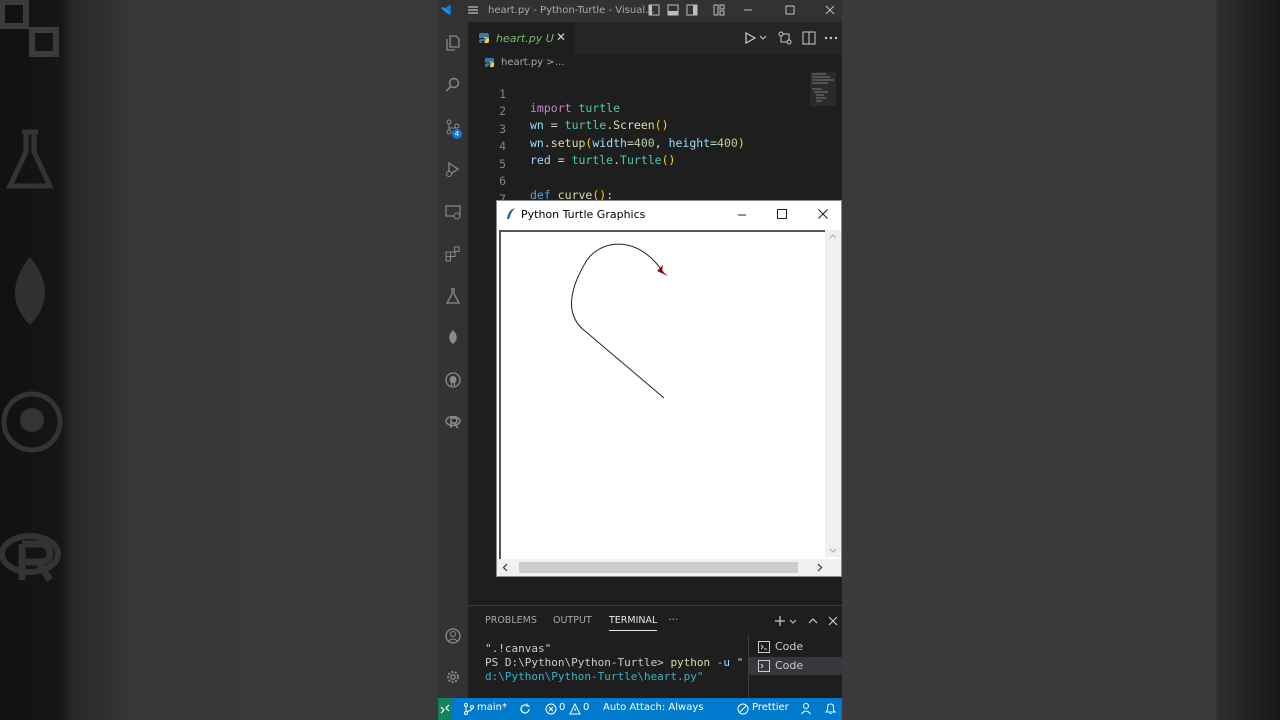  I want to click on breadcrumb-file: heart.py, so click(522, 62).